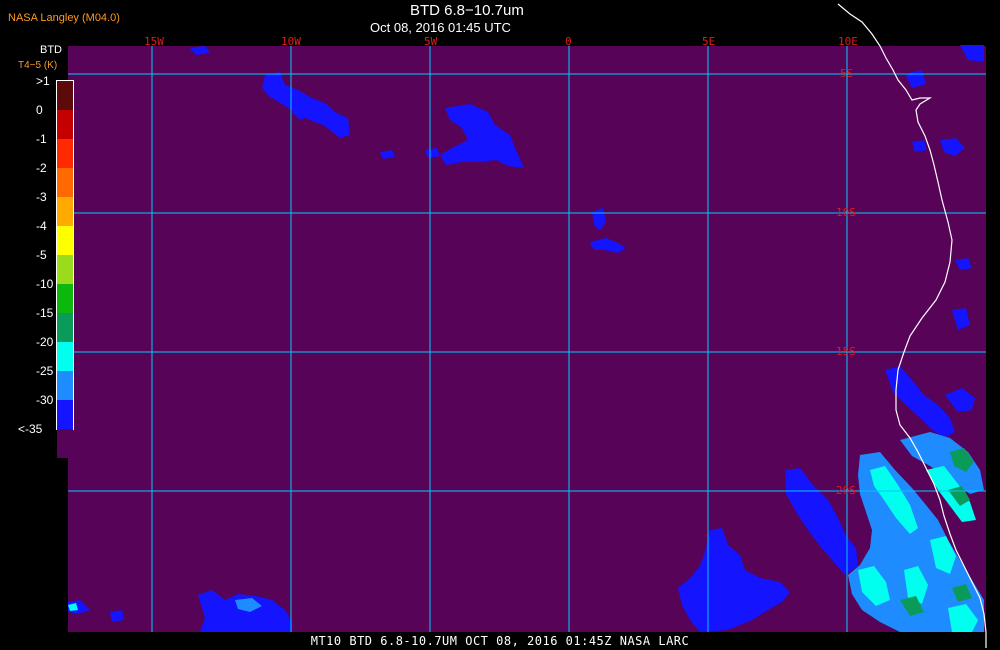 This screenshot has height=650, width=1000. I want to click on legend-label: -30, so click(45, 400).